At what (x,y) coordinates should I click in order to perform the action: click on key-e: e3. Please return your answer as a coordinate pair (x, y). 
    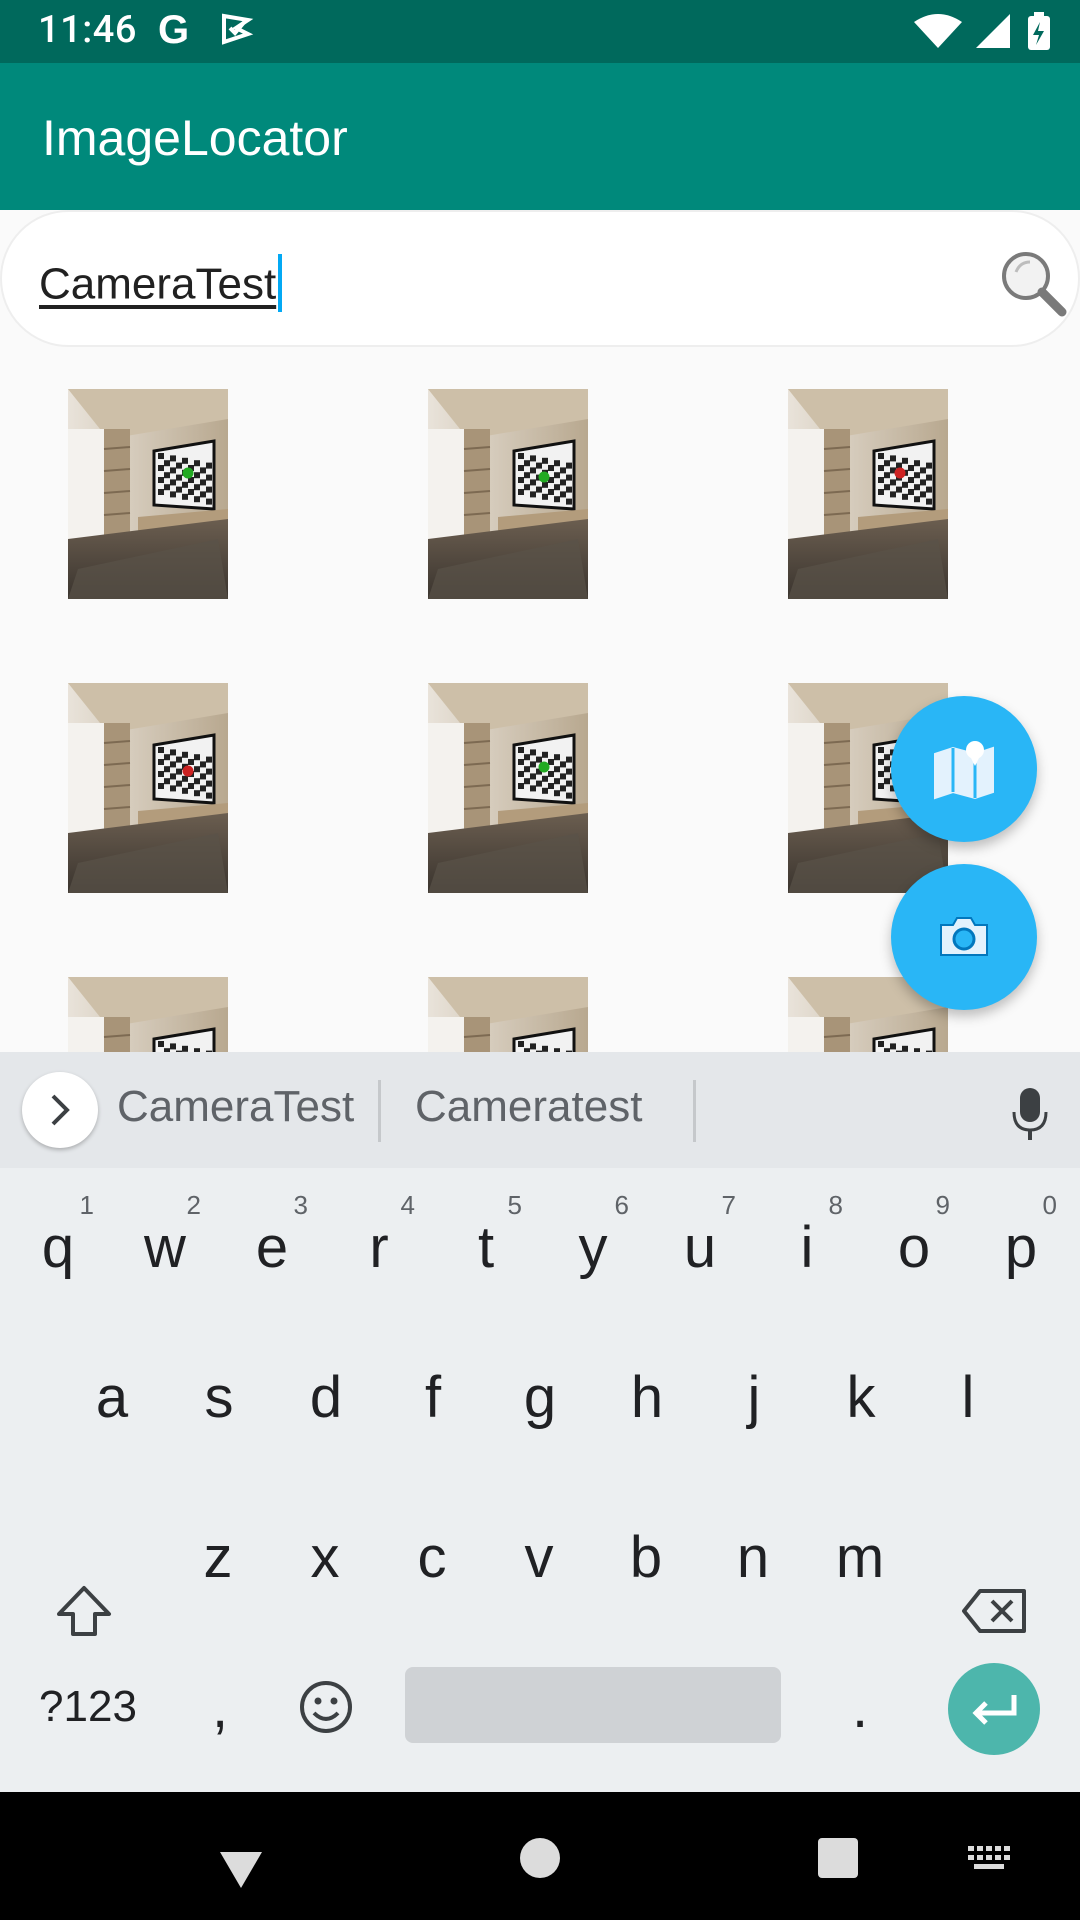
    Looking at the image, I should click on (272, 1246).